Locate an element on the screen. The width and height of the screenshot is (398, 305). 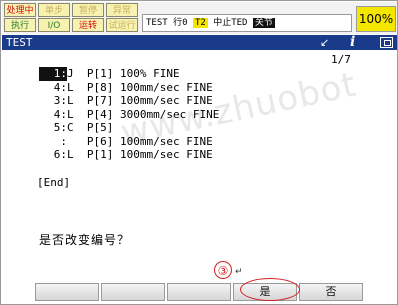
f1-key is located at coordinates (67, 292).